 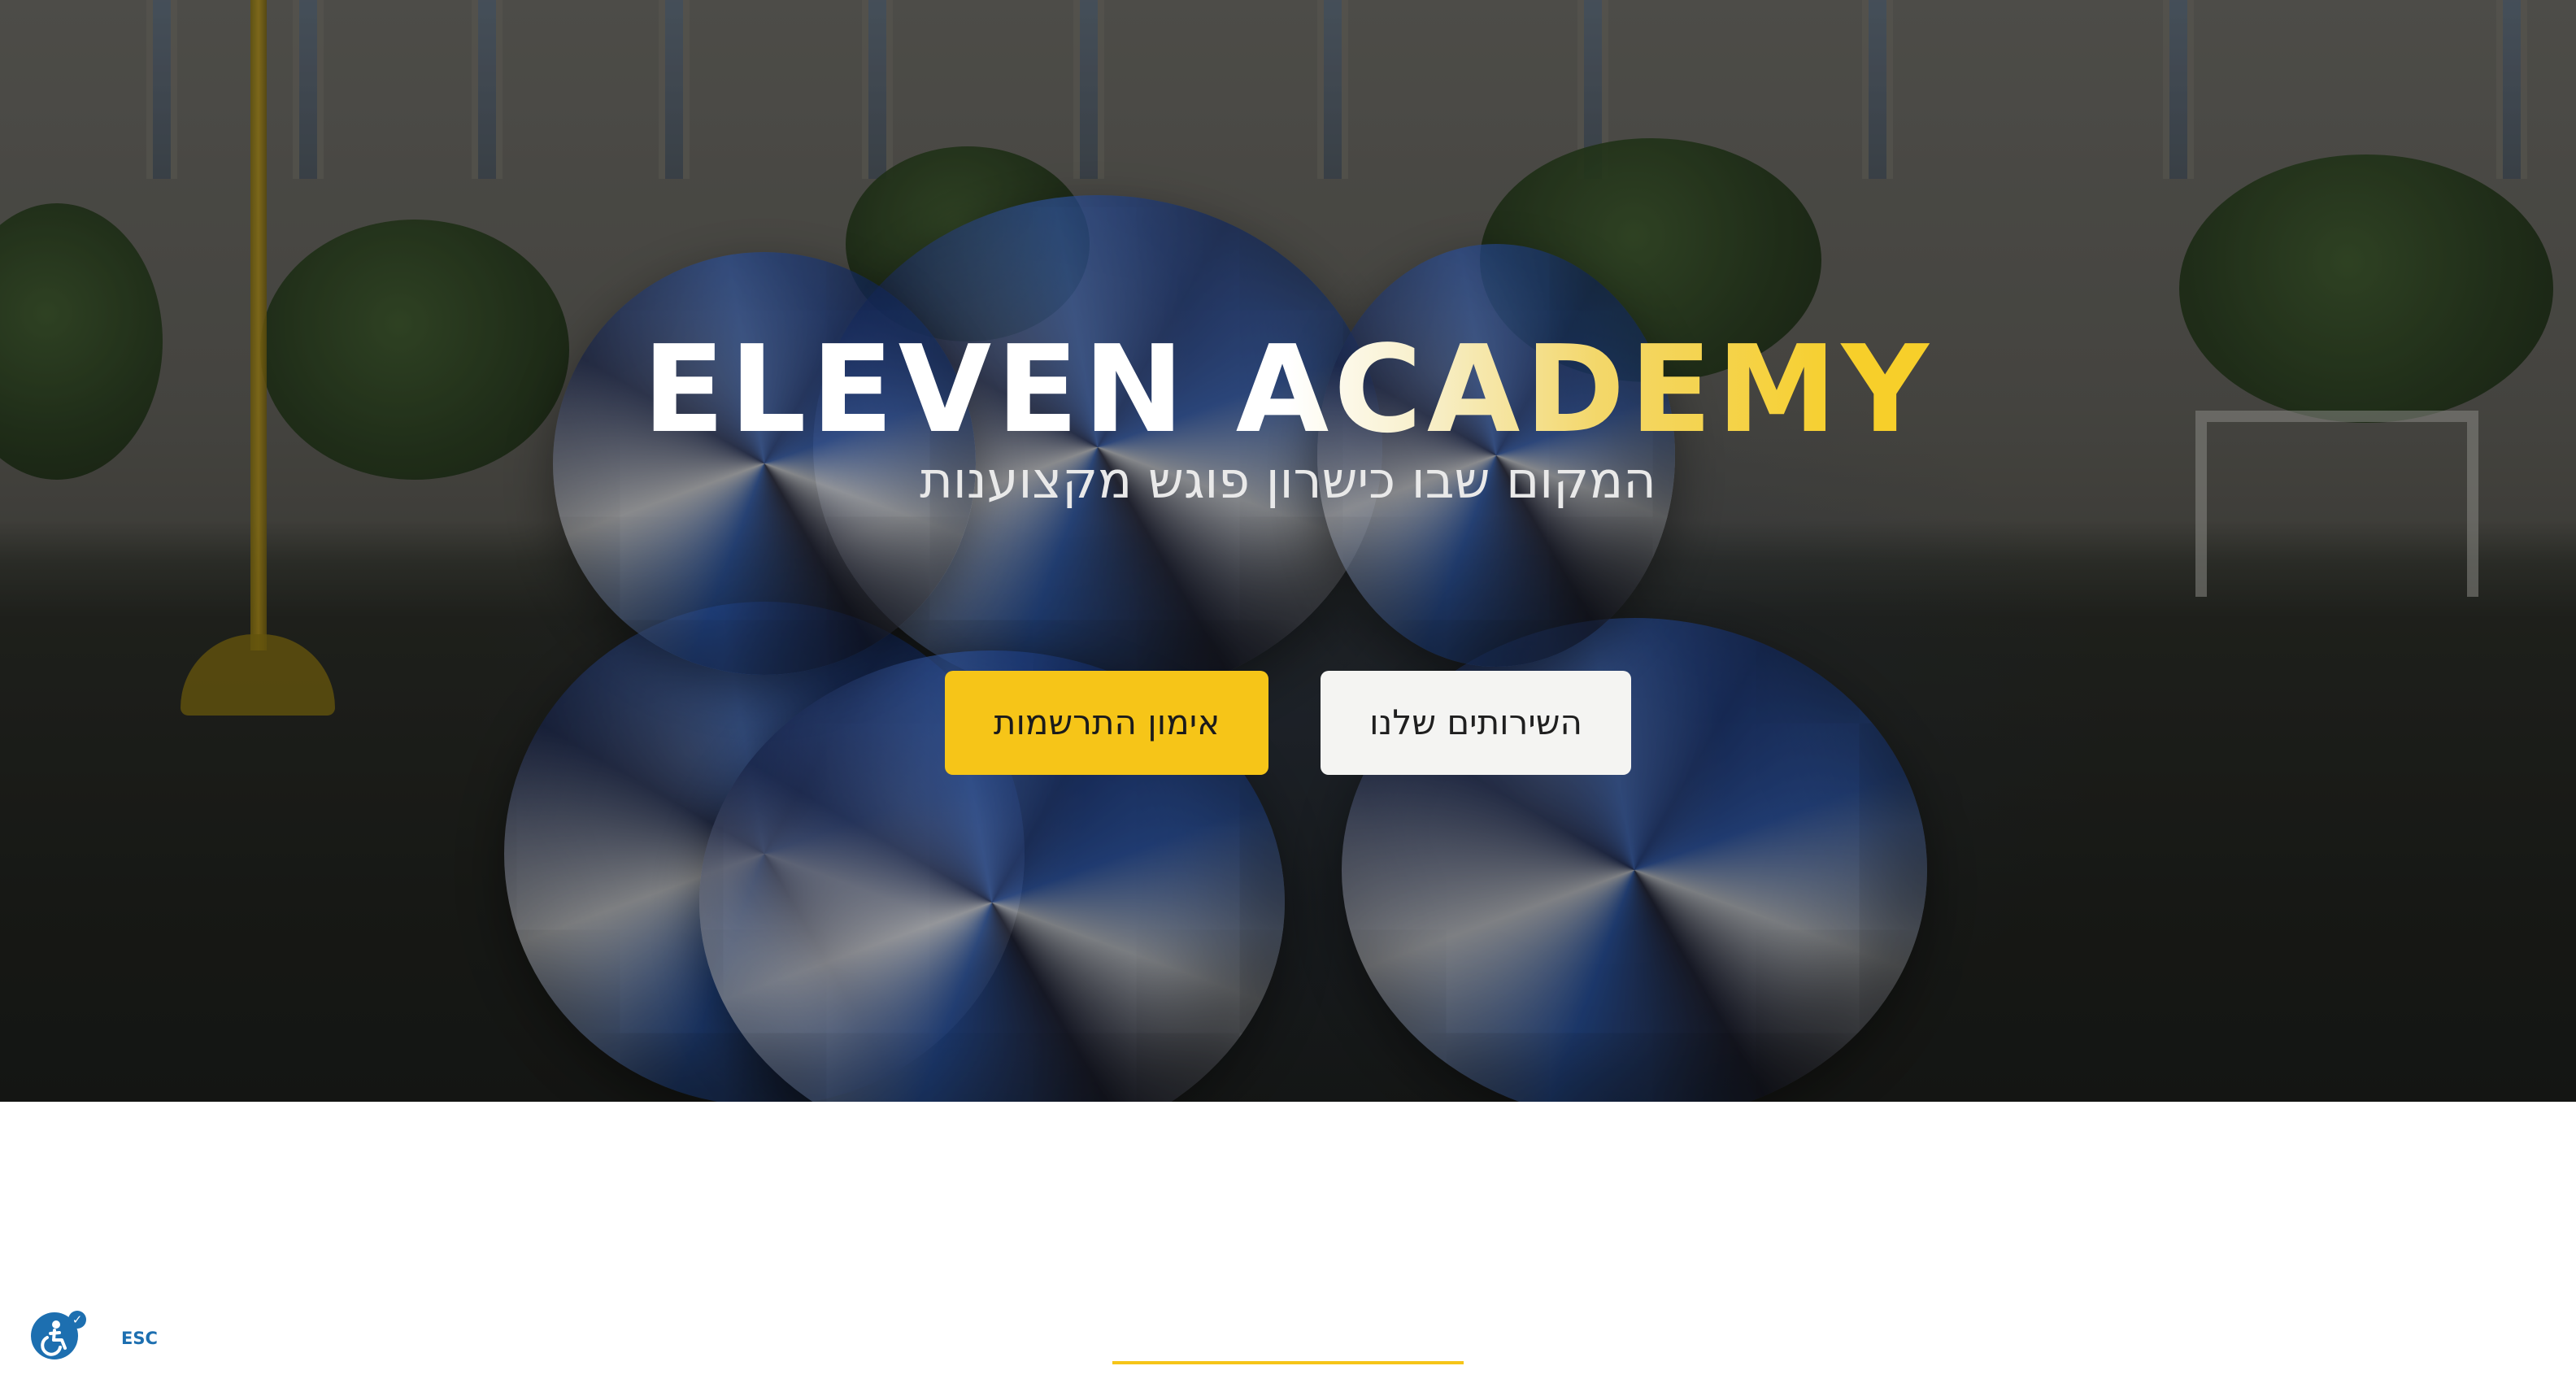 I want to click on trial-training-button: אימון התרשמות, so click(x=1106, y=723).